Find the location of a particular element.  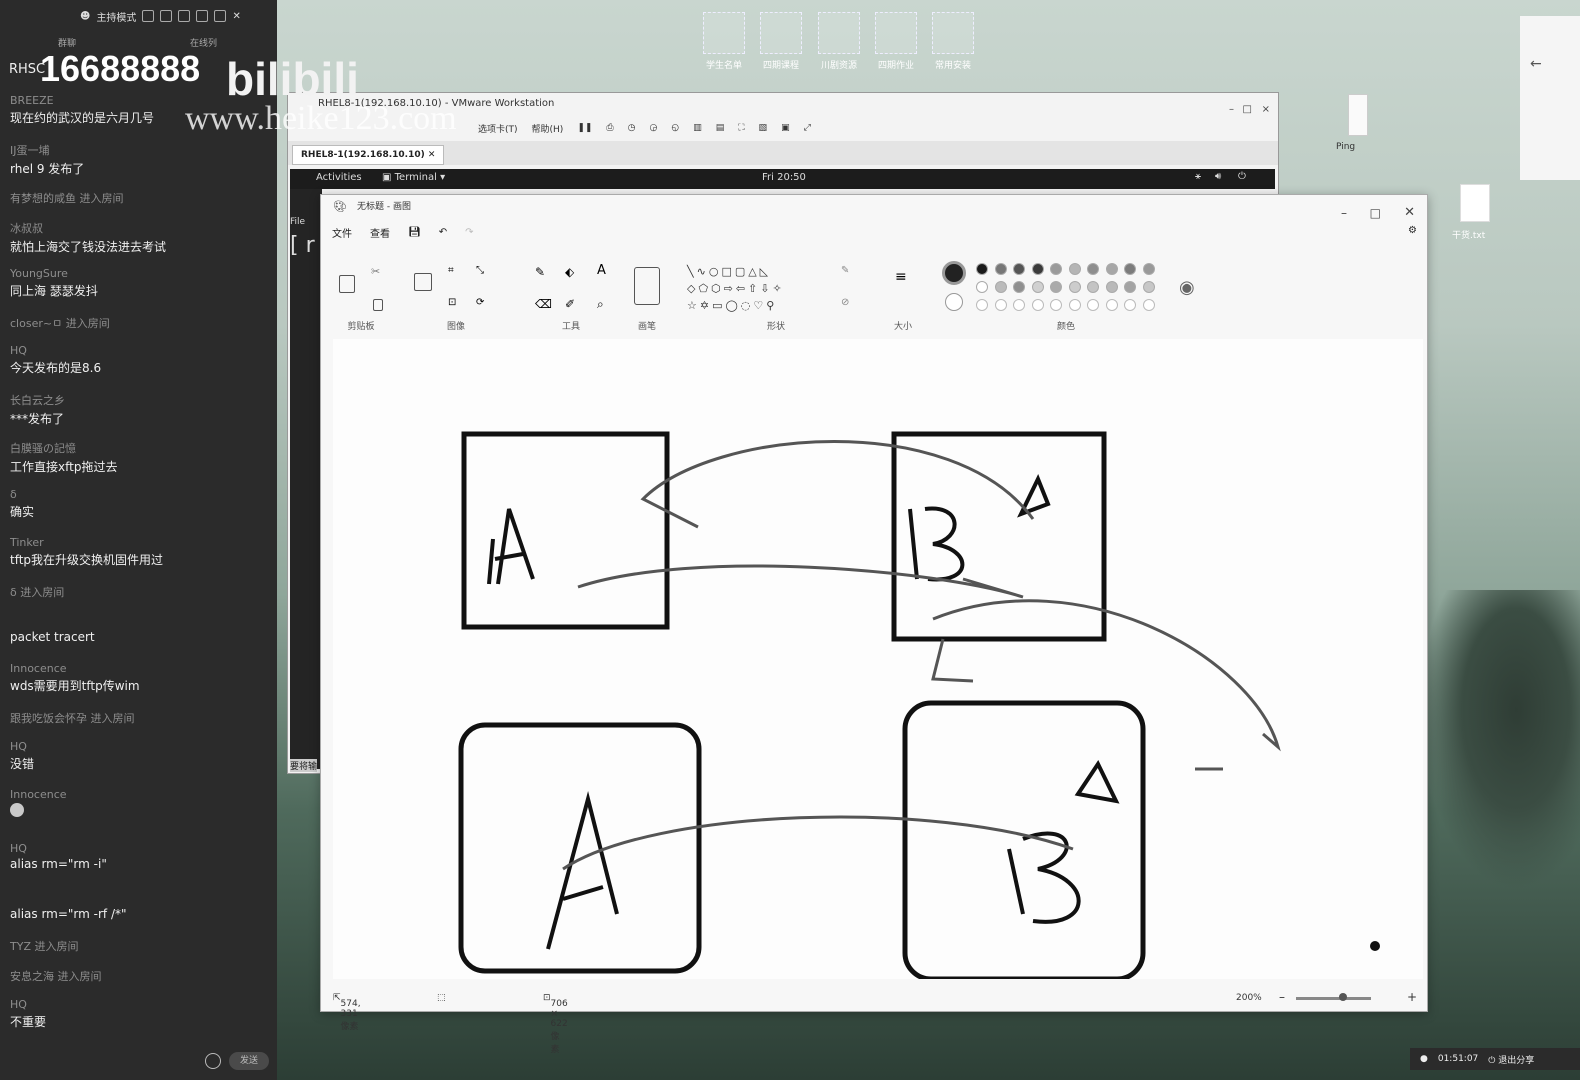

maximize-icon is located at coordinates (220, 16).